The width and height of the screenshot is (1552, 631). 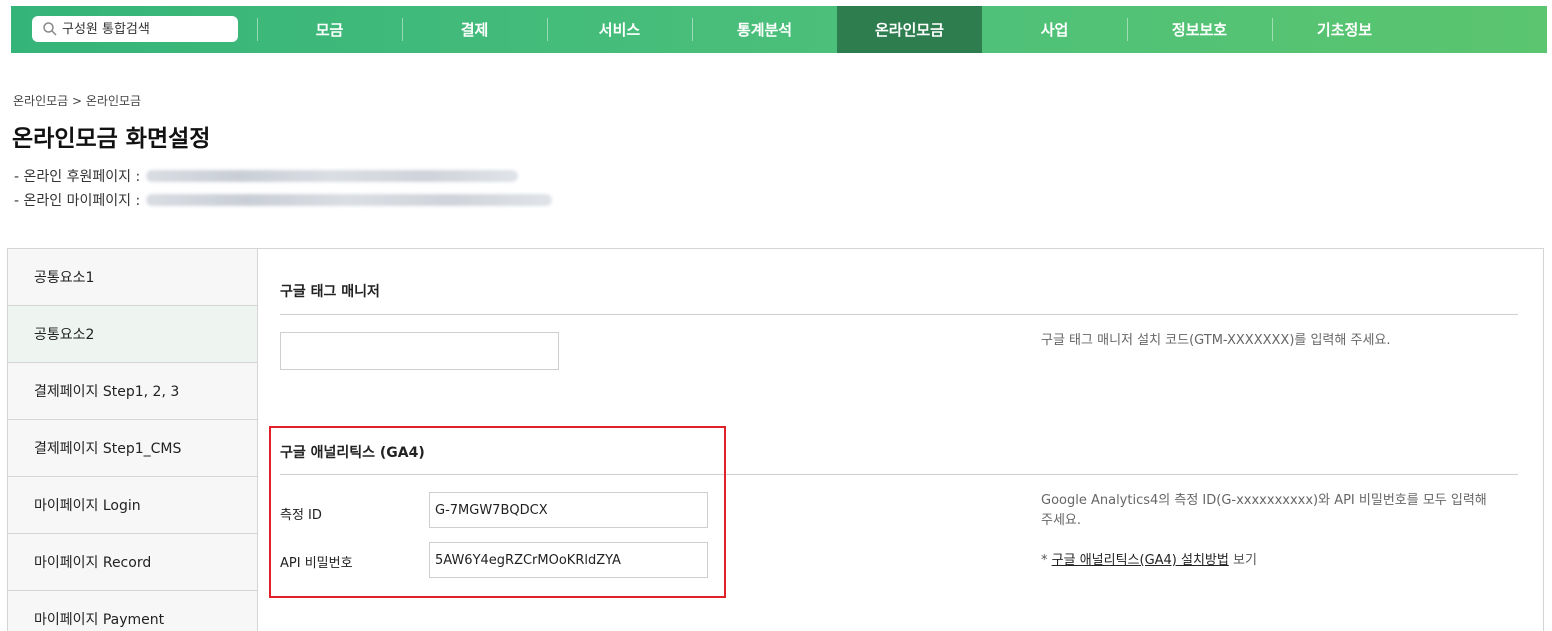 I want to click on gtm-section-title: 구글 태그 매니저, so click(x=330, y=292).